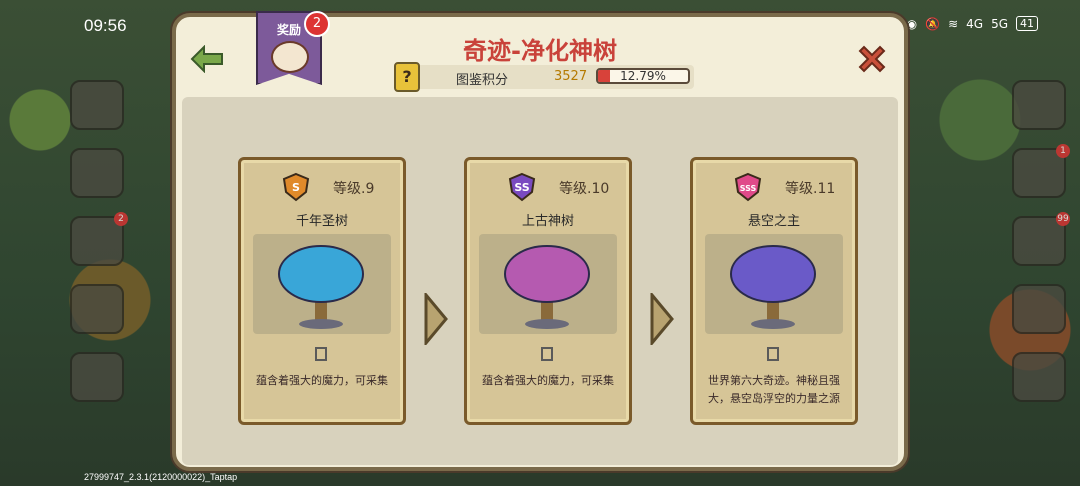 The height and width of the screenshot is (486, 1080). I want to click on progress-text: 12.79%, so click(643, 76).